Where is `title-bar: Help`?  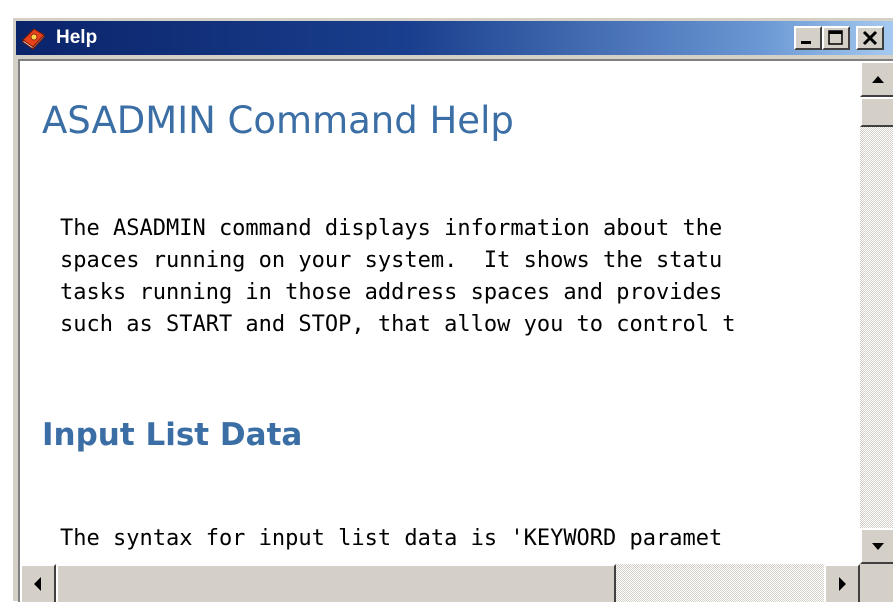
title-bar: Help is located at coordinates (454, 38).